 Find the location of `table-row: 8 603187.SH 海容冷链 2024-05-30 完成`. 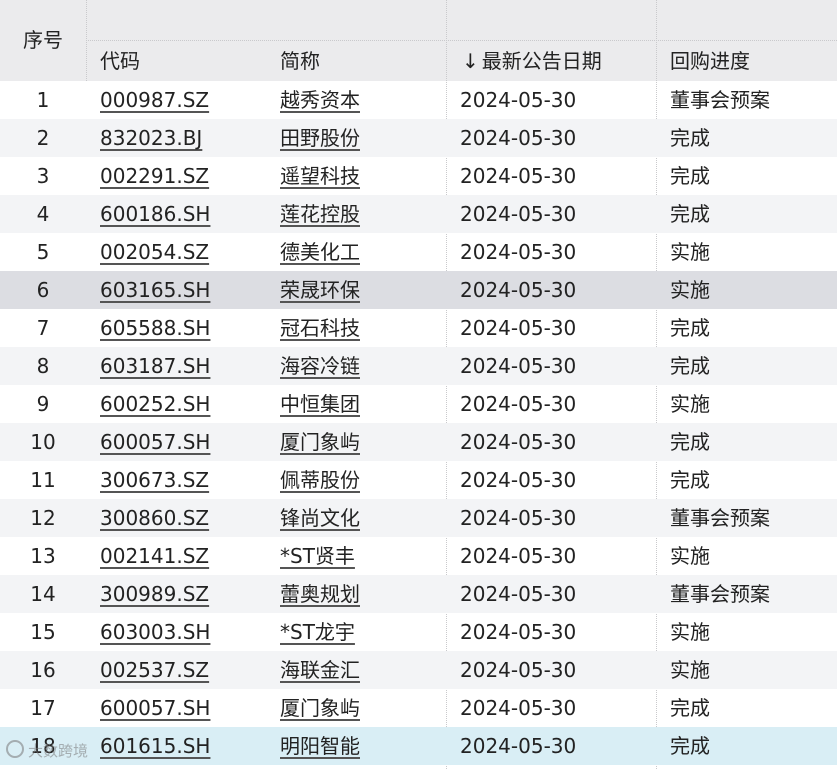

table-row: 8 603187.SH 海容冷链 2024-05-30 完成 is located at coordinates (418, 366).